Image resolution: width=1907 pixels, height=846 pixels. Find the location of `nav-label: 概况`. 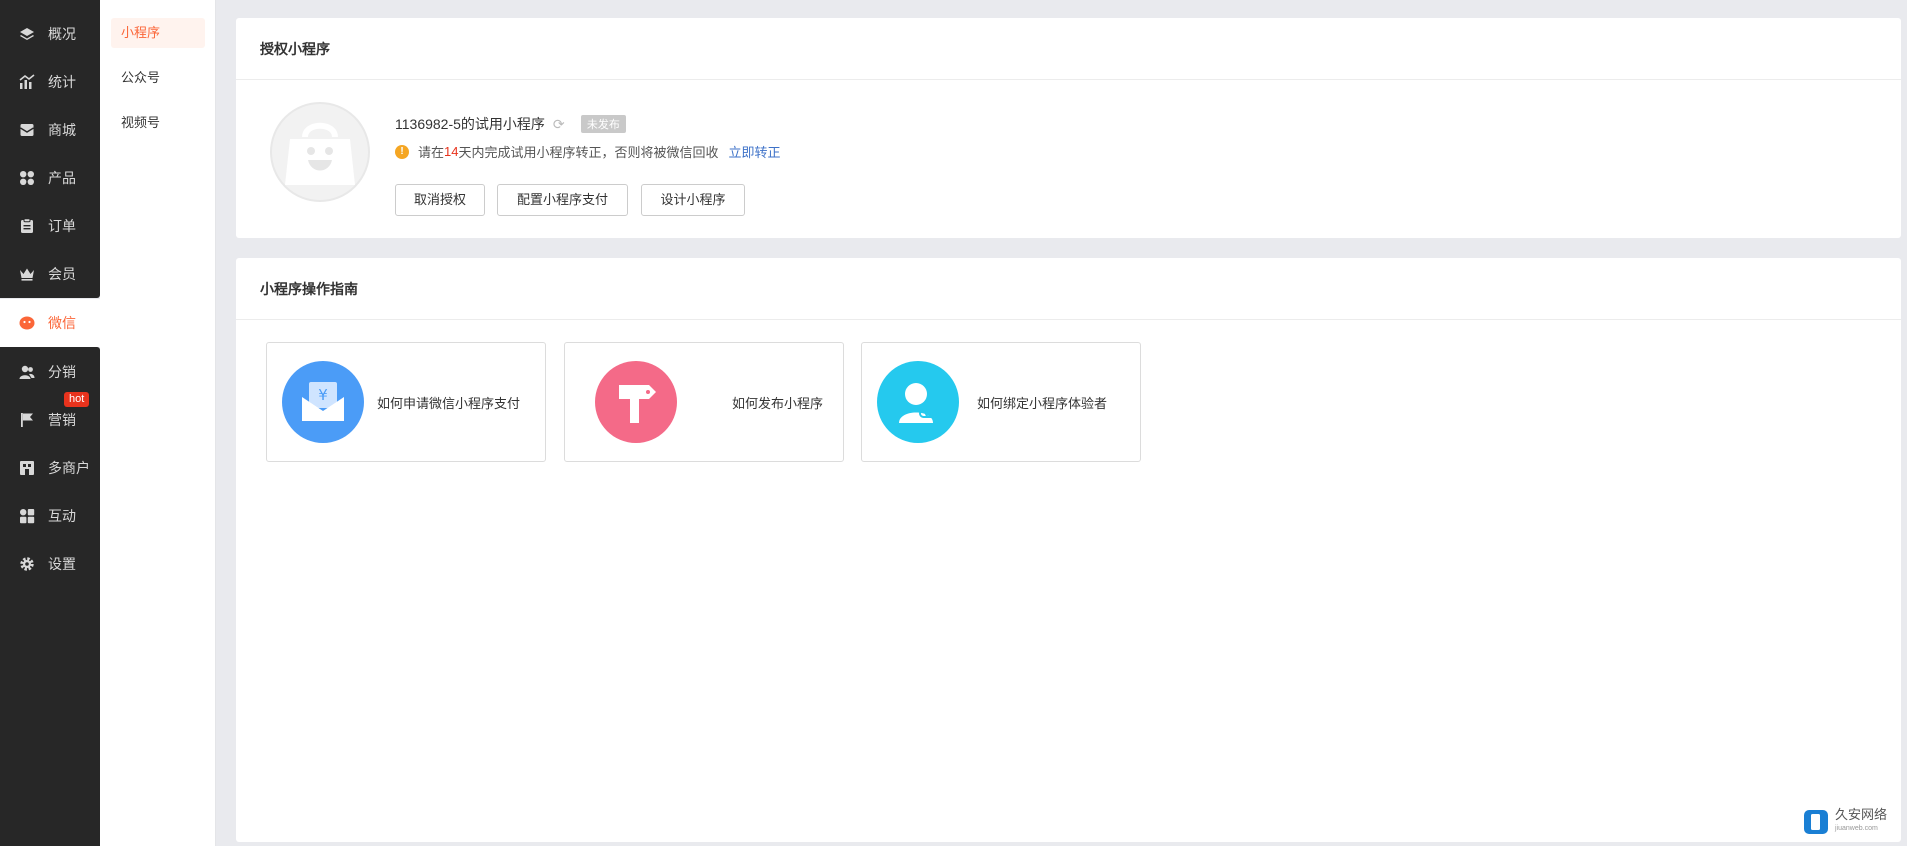

nav-label: 概况 is located at coordinates (62, 34).